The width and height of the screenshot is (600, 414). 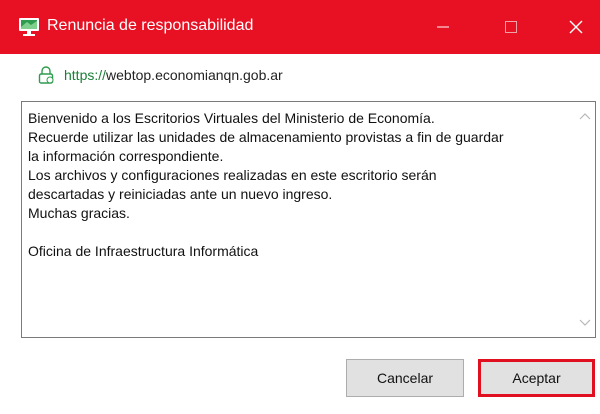 I want to click on title-bar: Renuncia de responsabilidad, so click(x=300, y=27).